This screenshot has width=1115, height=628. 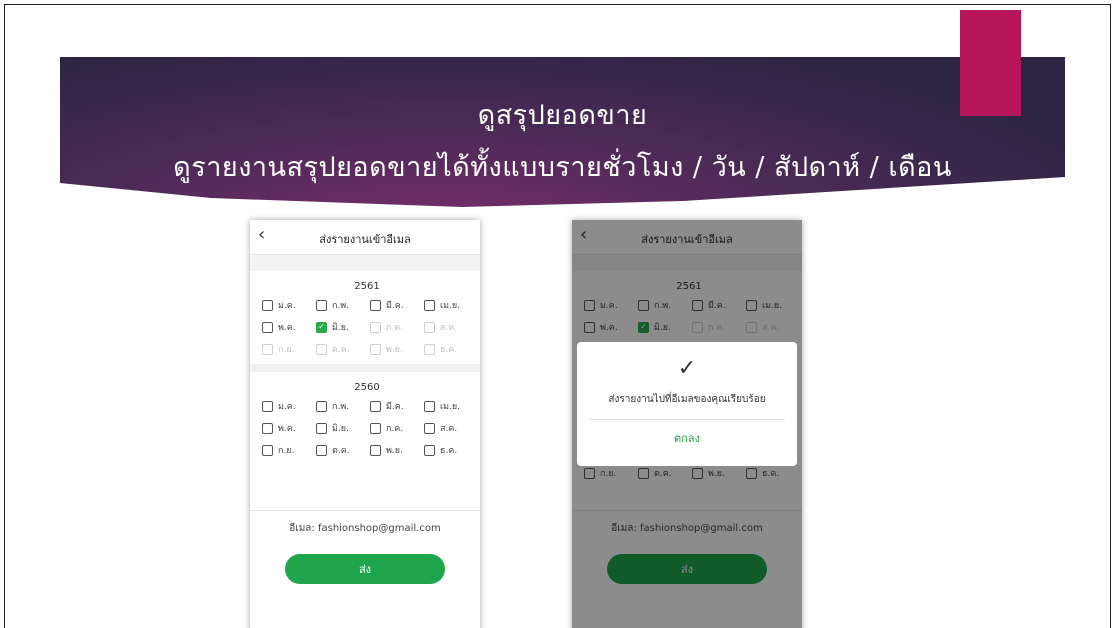 I want to click on app-header: ‹ ส่งรายงานเข้าอีเมล, so click(x=365, y=237).